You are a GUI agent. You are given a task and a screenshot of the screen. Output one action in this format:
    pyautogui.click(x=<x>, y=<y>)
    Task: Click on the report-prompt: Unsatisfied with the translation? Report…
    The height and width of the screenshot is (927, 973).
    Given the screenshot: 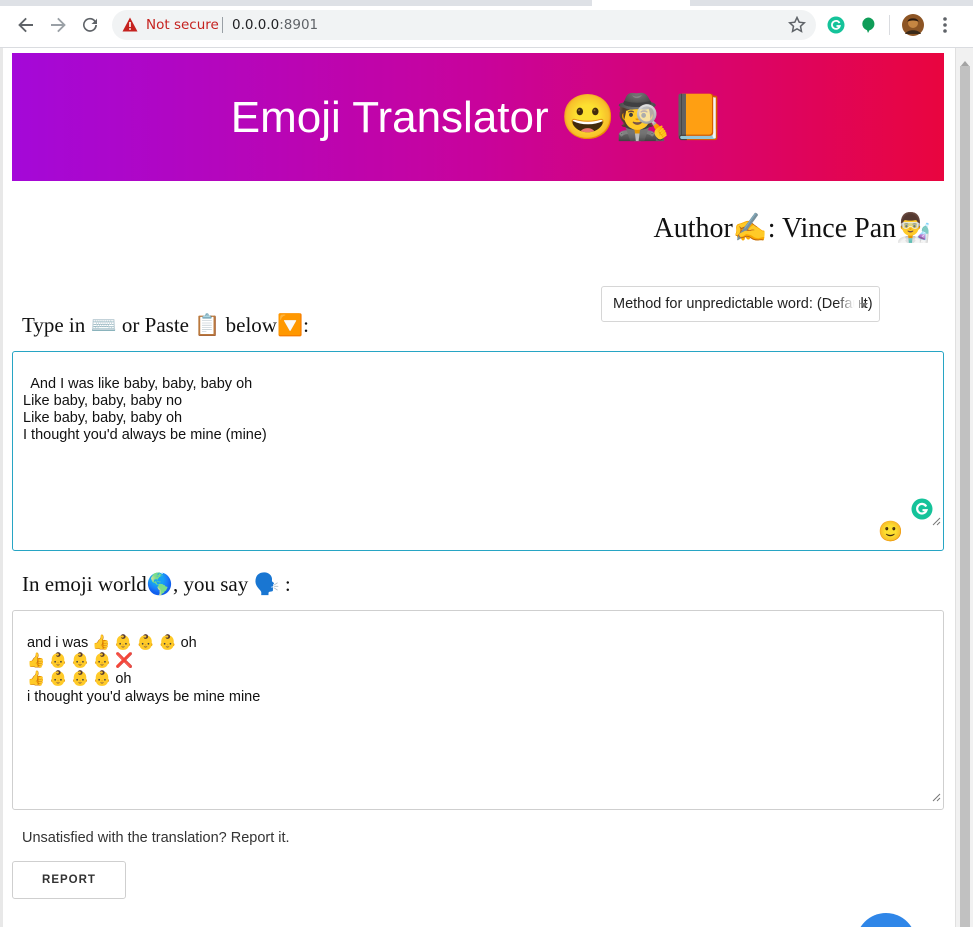 What is the action you would take?
    pyautogui.click(x=156, y=838)
    